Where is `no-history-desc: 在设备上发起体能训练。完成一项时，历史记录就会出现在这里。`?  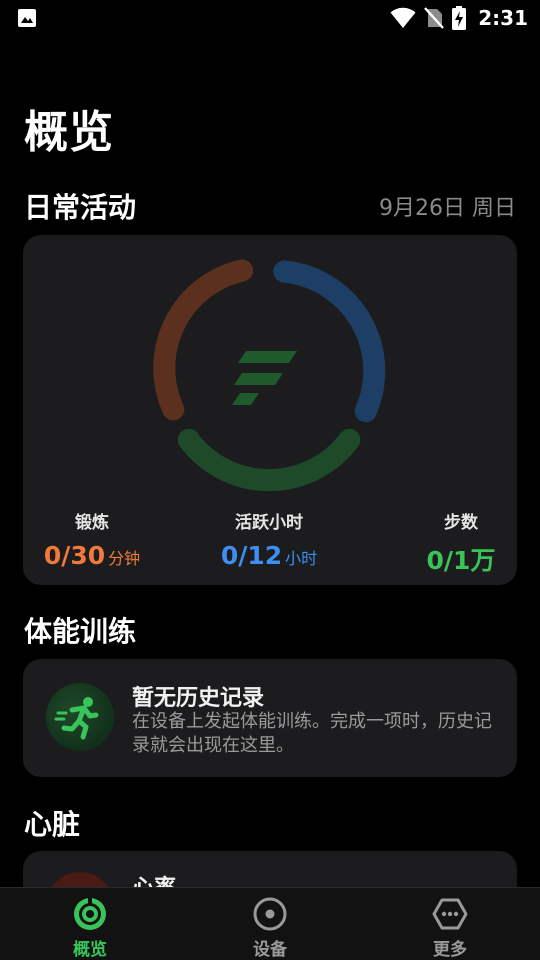 no-history-desc: 在设备上发起体能训练。完成一项时，历史记录就会出现在这里。 is located at coordinates (312, 733).